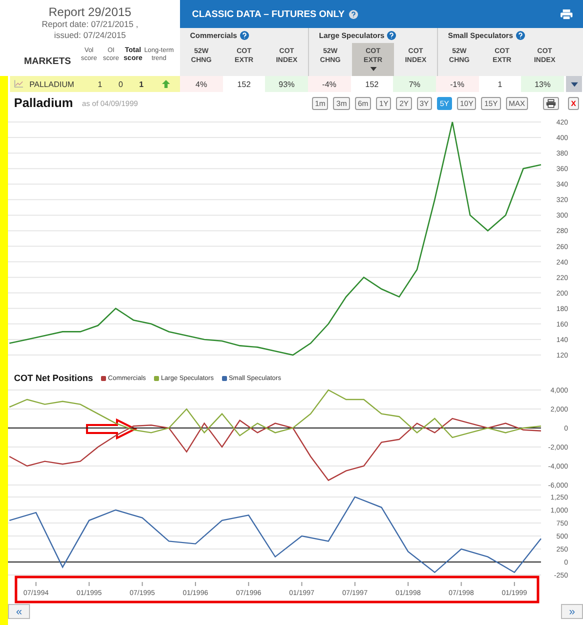 Image resolution: width=583 pixels, height=625 pixels. What do you see at coordinates (500, 84) in the screenshot?
I see `table-cell-text: 1` at bounding box center [500, 84].